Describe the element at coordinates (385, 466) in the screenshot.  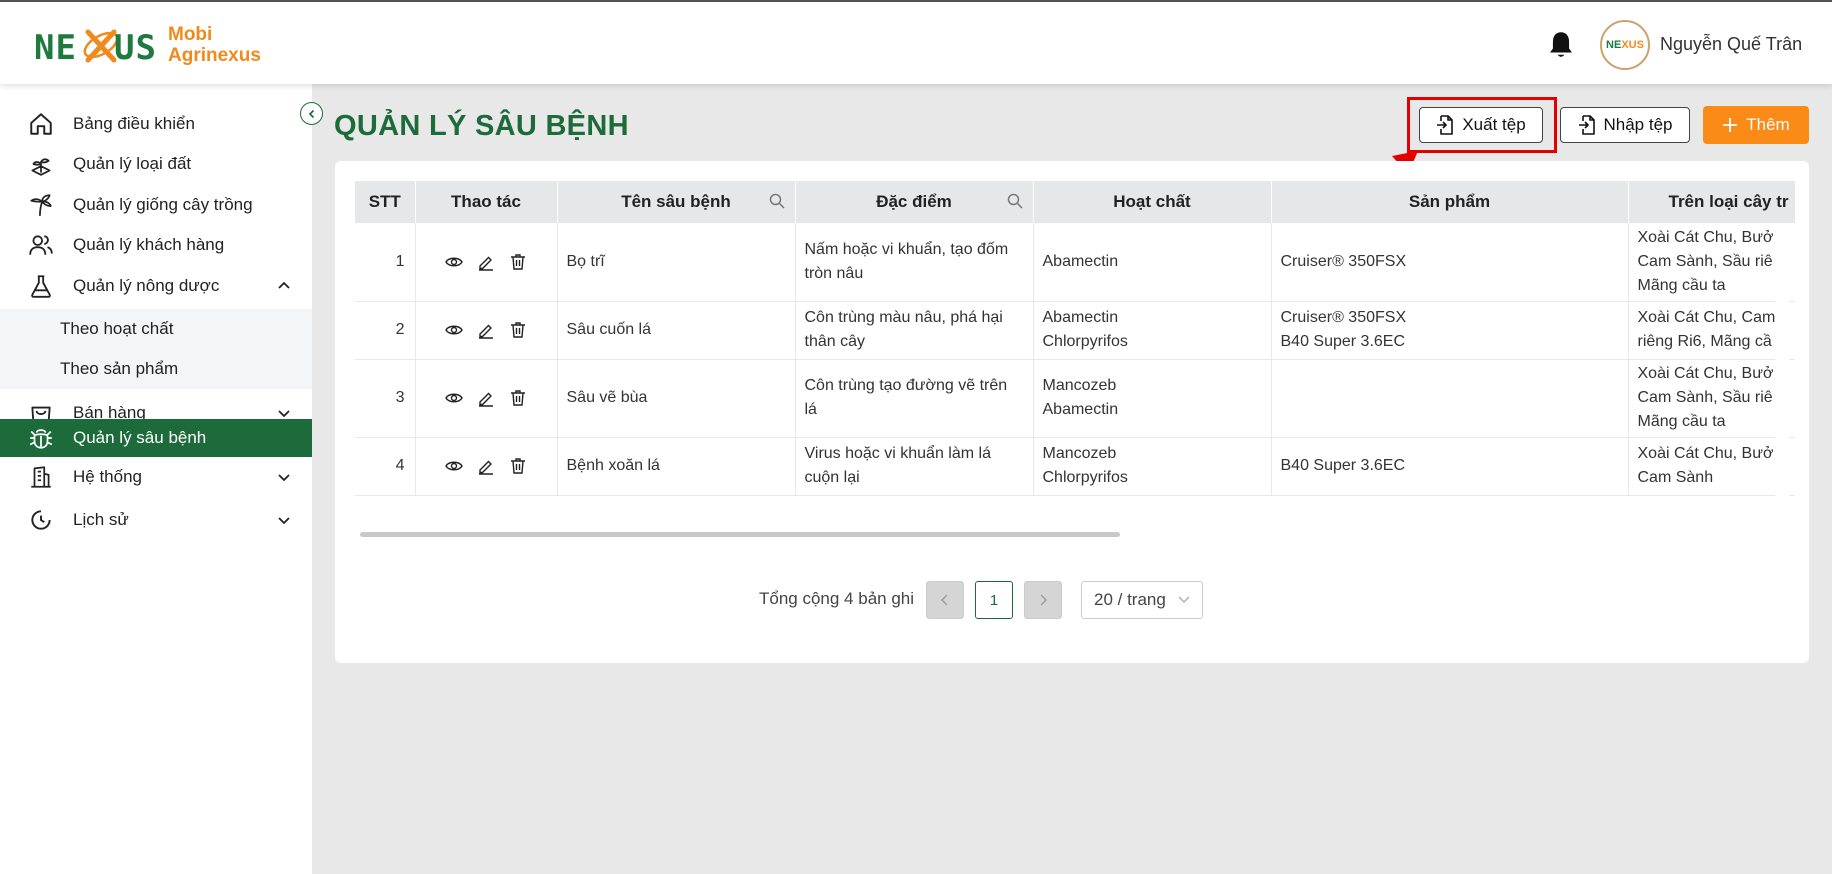
I see `cell-stt: 4` at that location.